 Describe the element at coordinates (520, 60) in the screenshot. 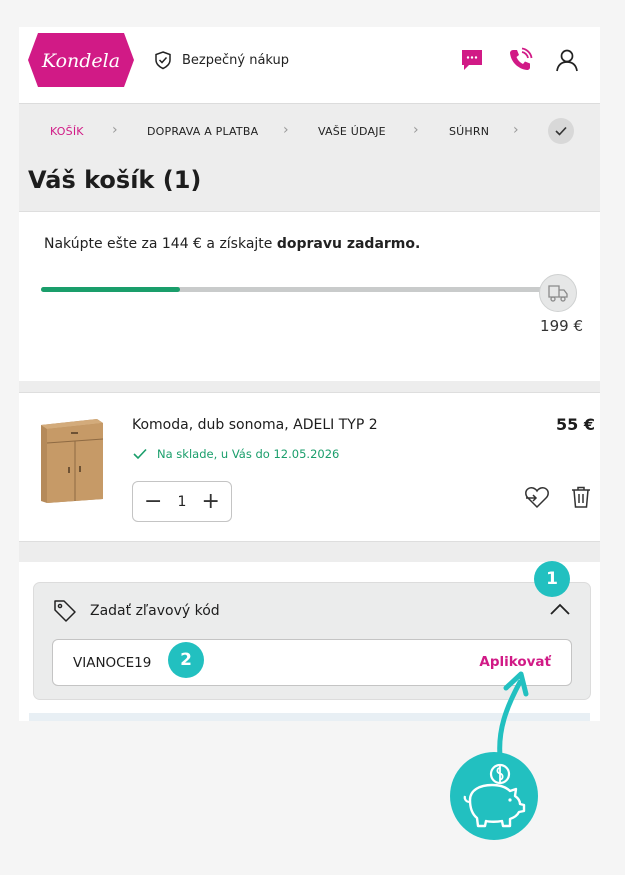

I see `phone-icon` at that location.